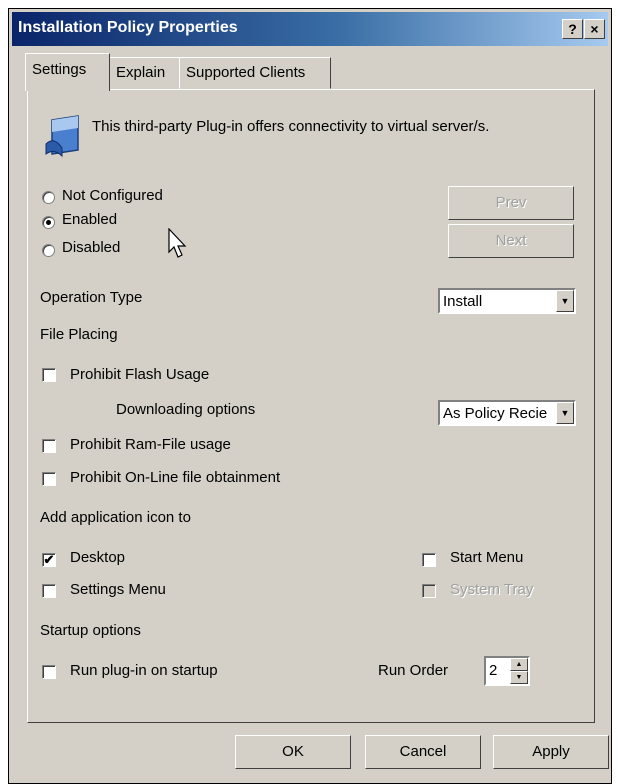  Describe the element at coordinates (507, 301) in the screenshot. I see `operation-type-select: Install ▼` at that location.